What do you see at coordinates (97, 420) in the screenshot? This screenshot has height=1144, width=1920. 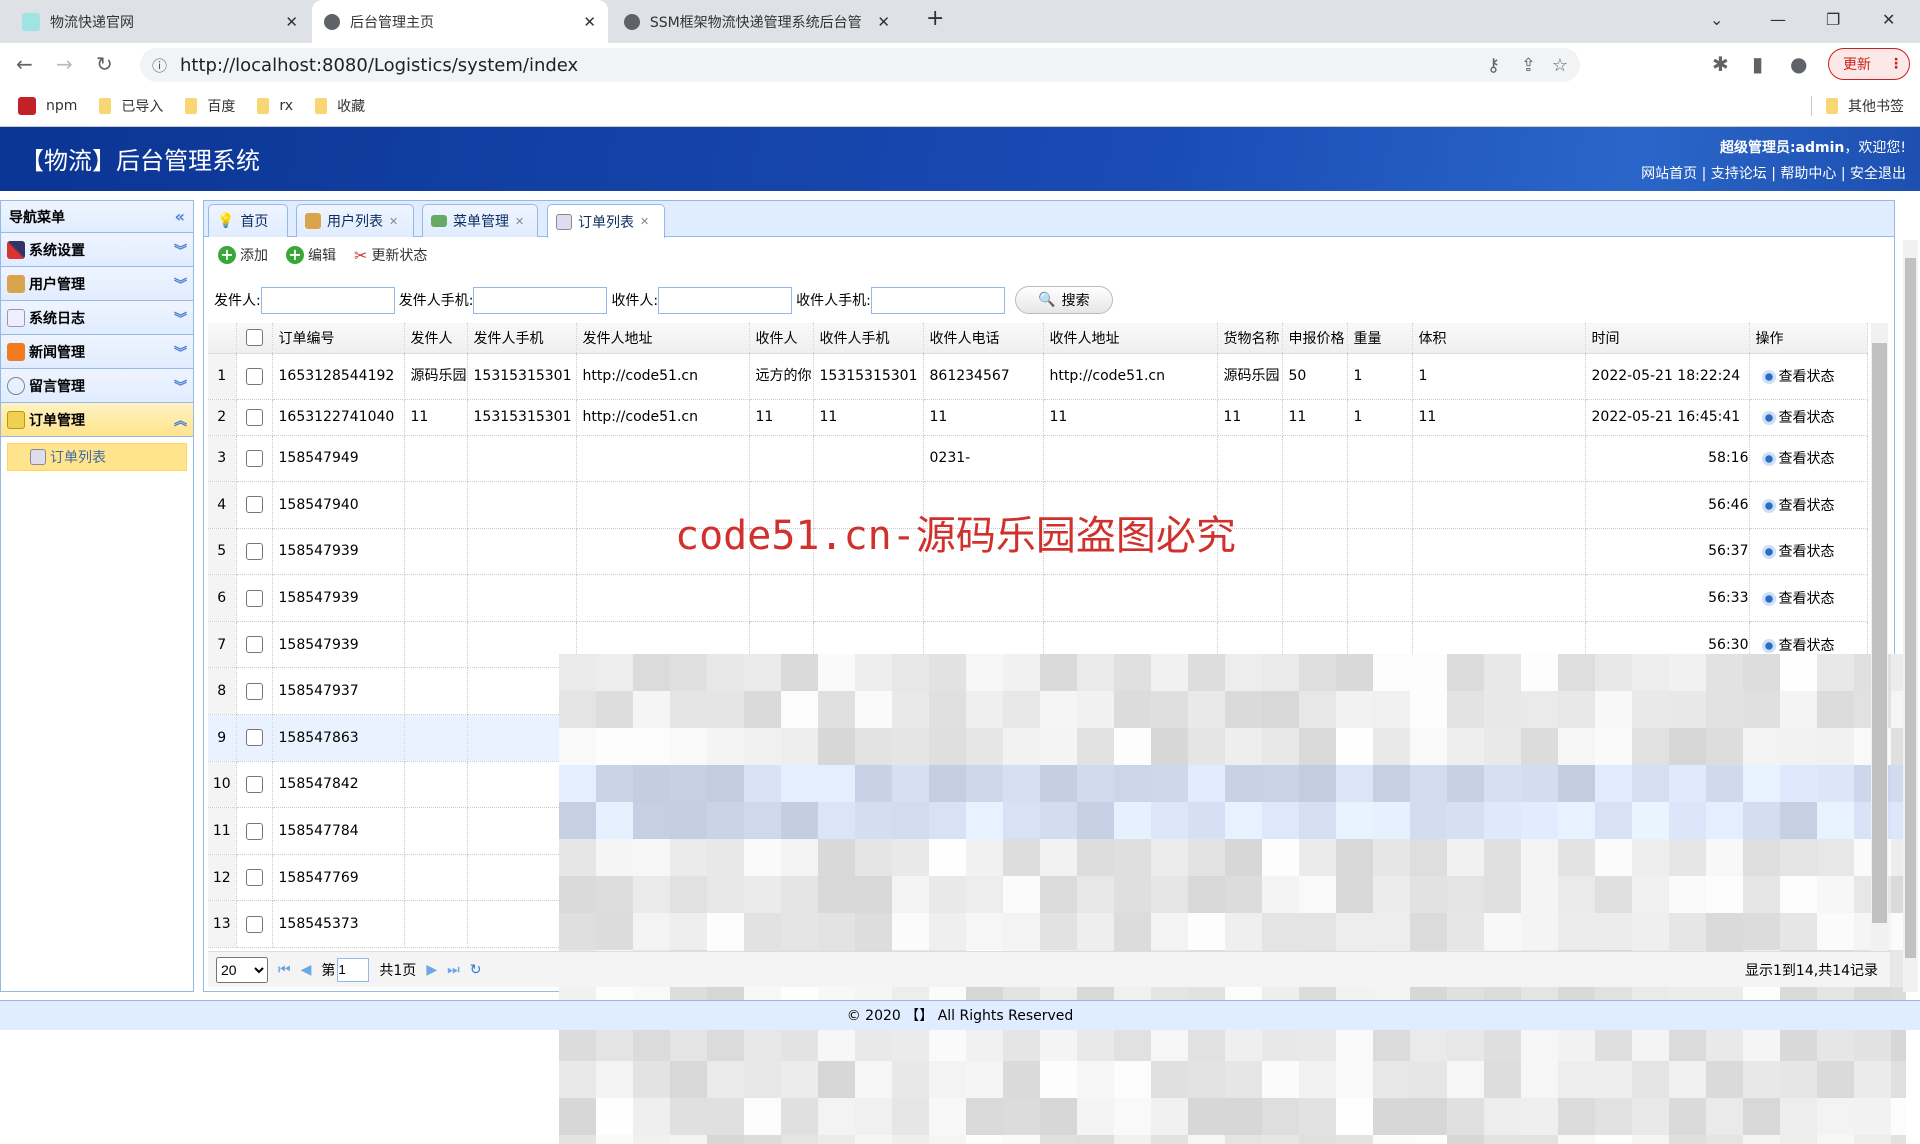 I see `sidebar-item-order-management: 订单管理 ︽` at bounding box center [97, 420].